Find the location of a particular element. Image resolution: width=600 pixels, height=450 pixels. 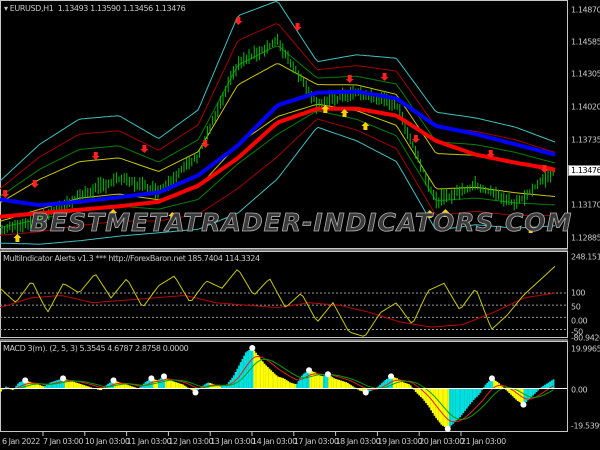

ohlc-values: 1.13493 1.13590 1.13456 1.13476 is located at coordinates (121, 8).